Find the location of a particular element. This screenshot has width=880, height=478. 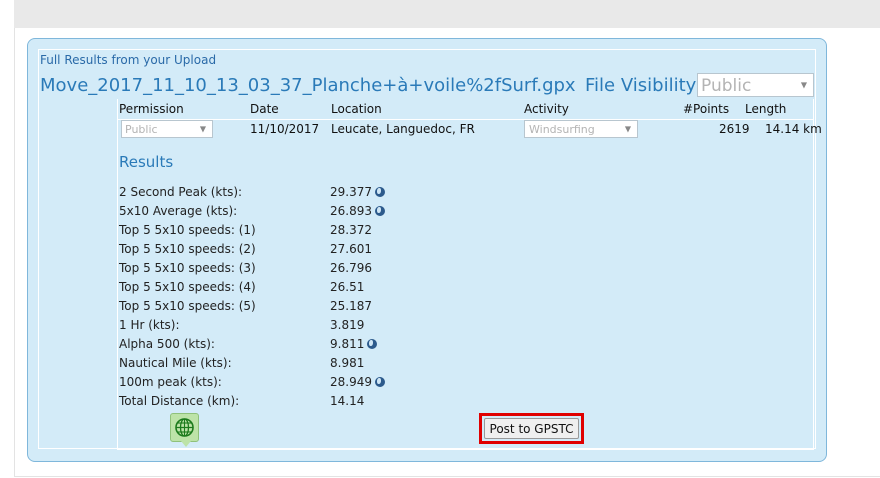

header-location: Location is located at coordinates (356, 109).